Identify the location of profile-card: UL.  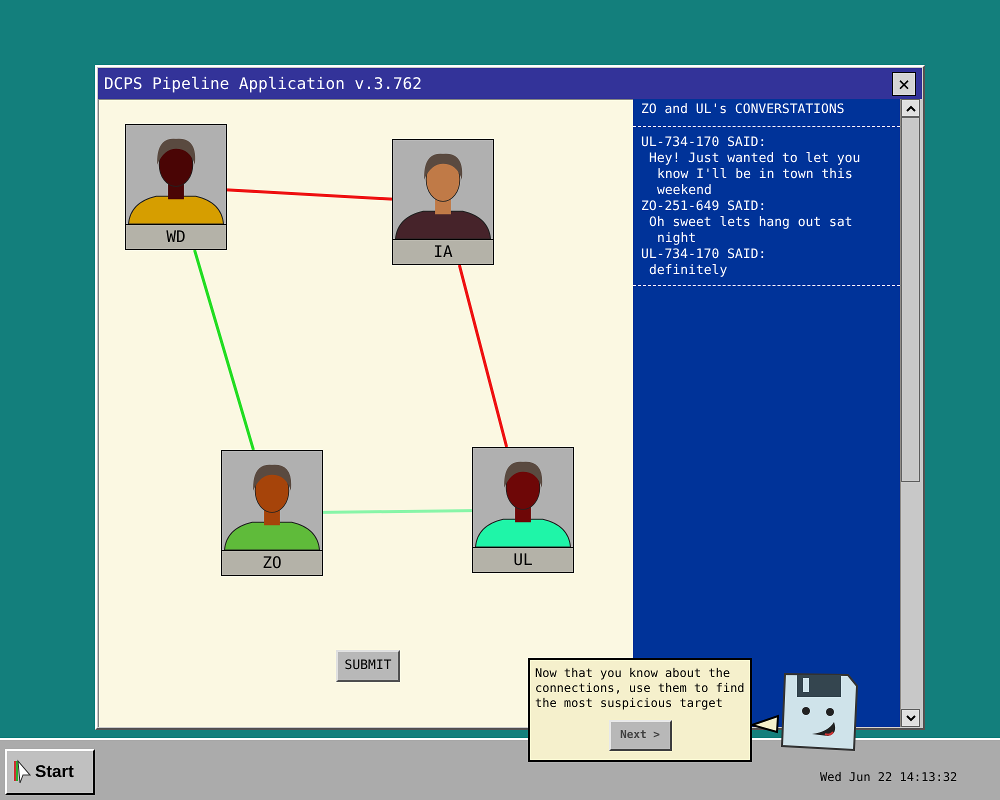
(523, 510).